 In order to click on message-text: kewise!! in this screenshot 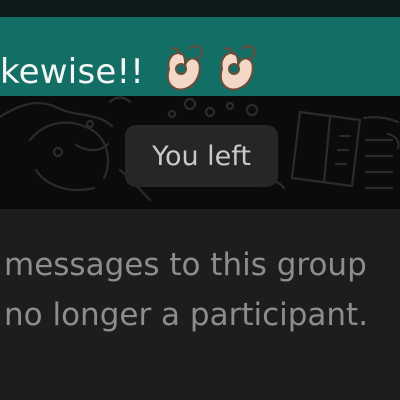, I will do `click(72, 72)`.